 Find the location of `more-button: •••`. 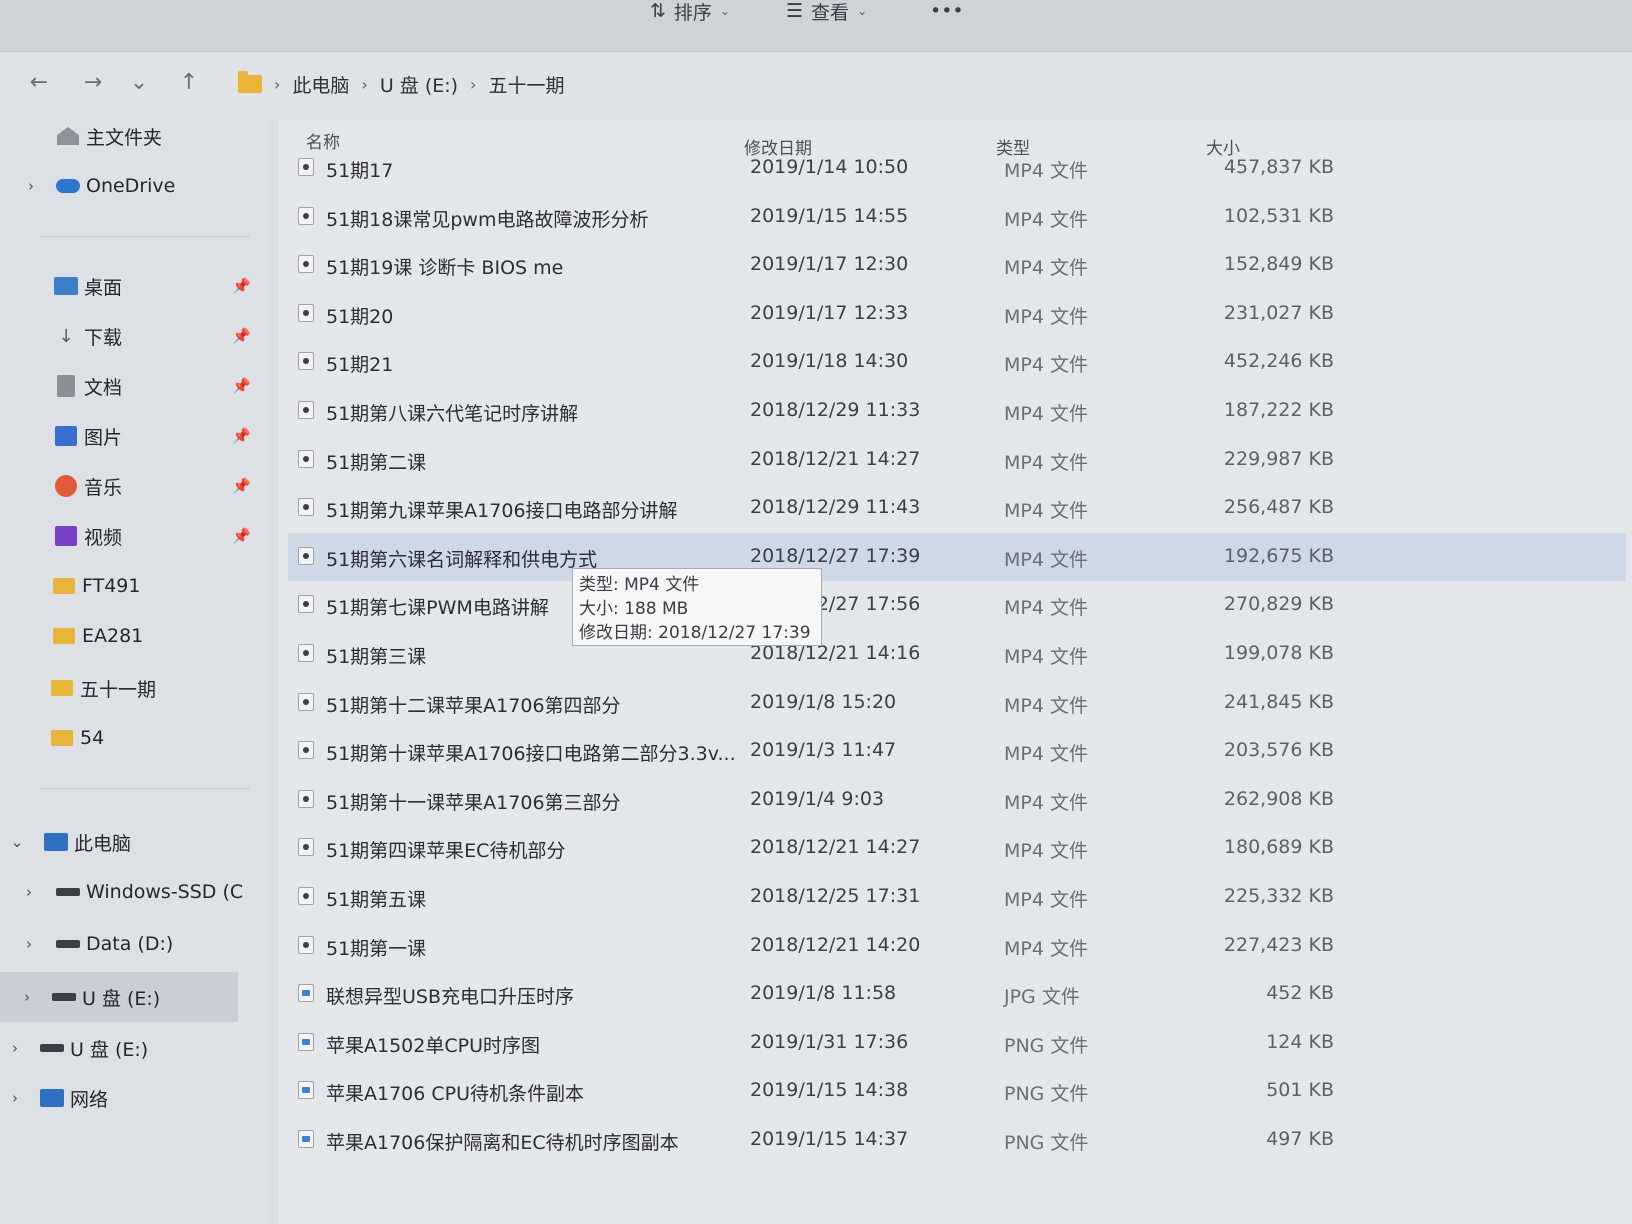

more-button: ••• is located at coordinates (947, 11).